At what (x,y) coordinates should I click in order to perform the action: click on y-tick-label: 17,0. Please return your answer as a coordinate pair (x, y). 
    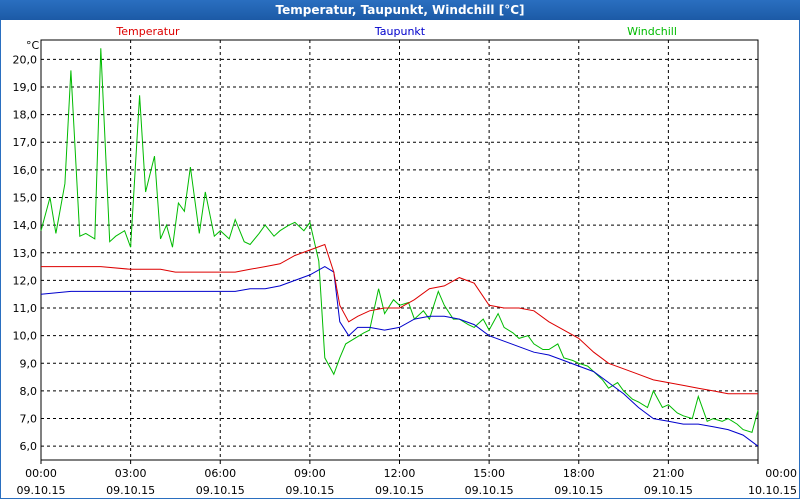
    Looking at the image, I should click on (25, 142).